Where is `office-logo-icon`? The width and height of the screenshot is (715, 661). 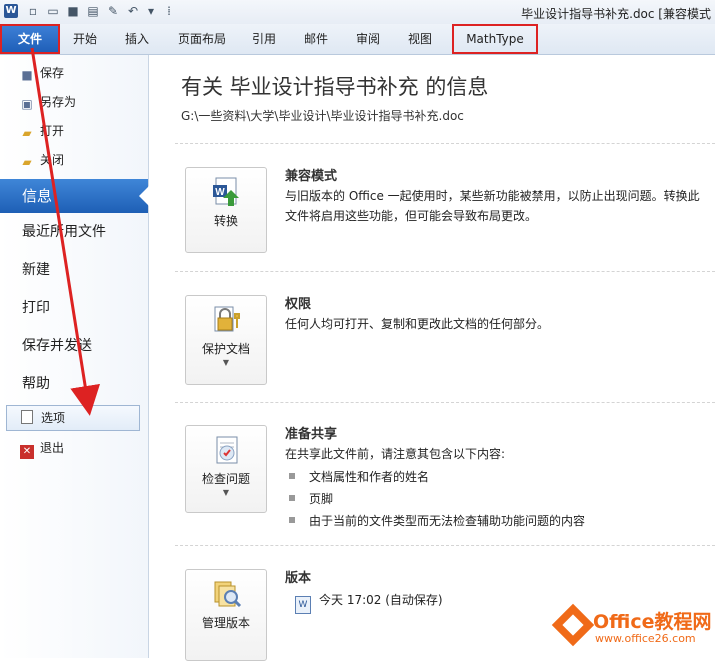 office-logo-icon is located at coordinates (573, 625).